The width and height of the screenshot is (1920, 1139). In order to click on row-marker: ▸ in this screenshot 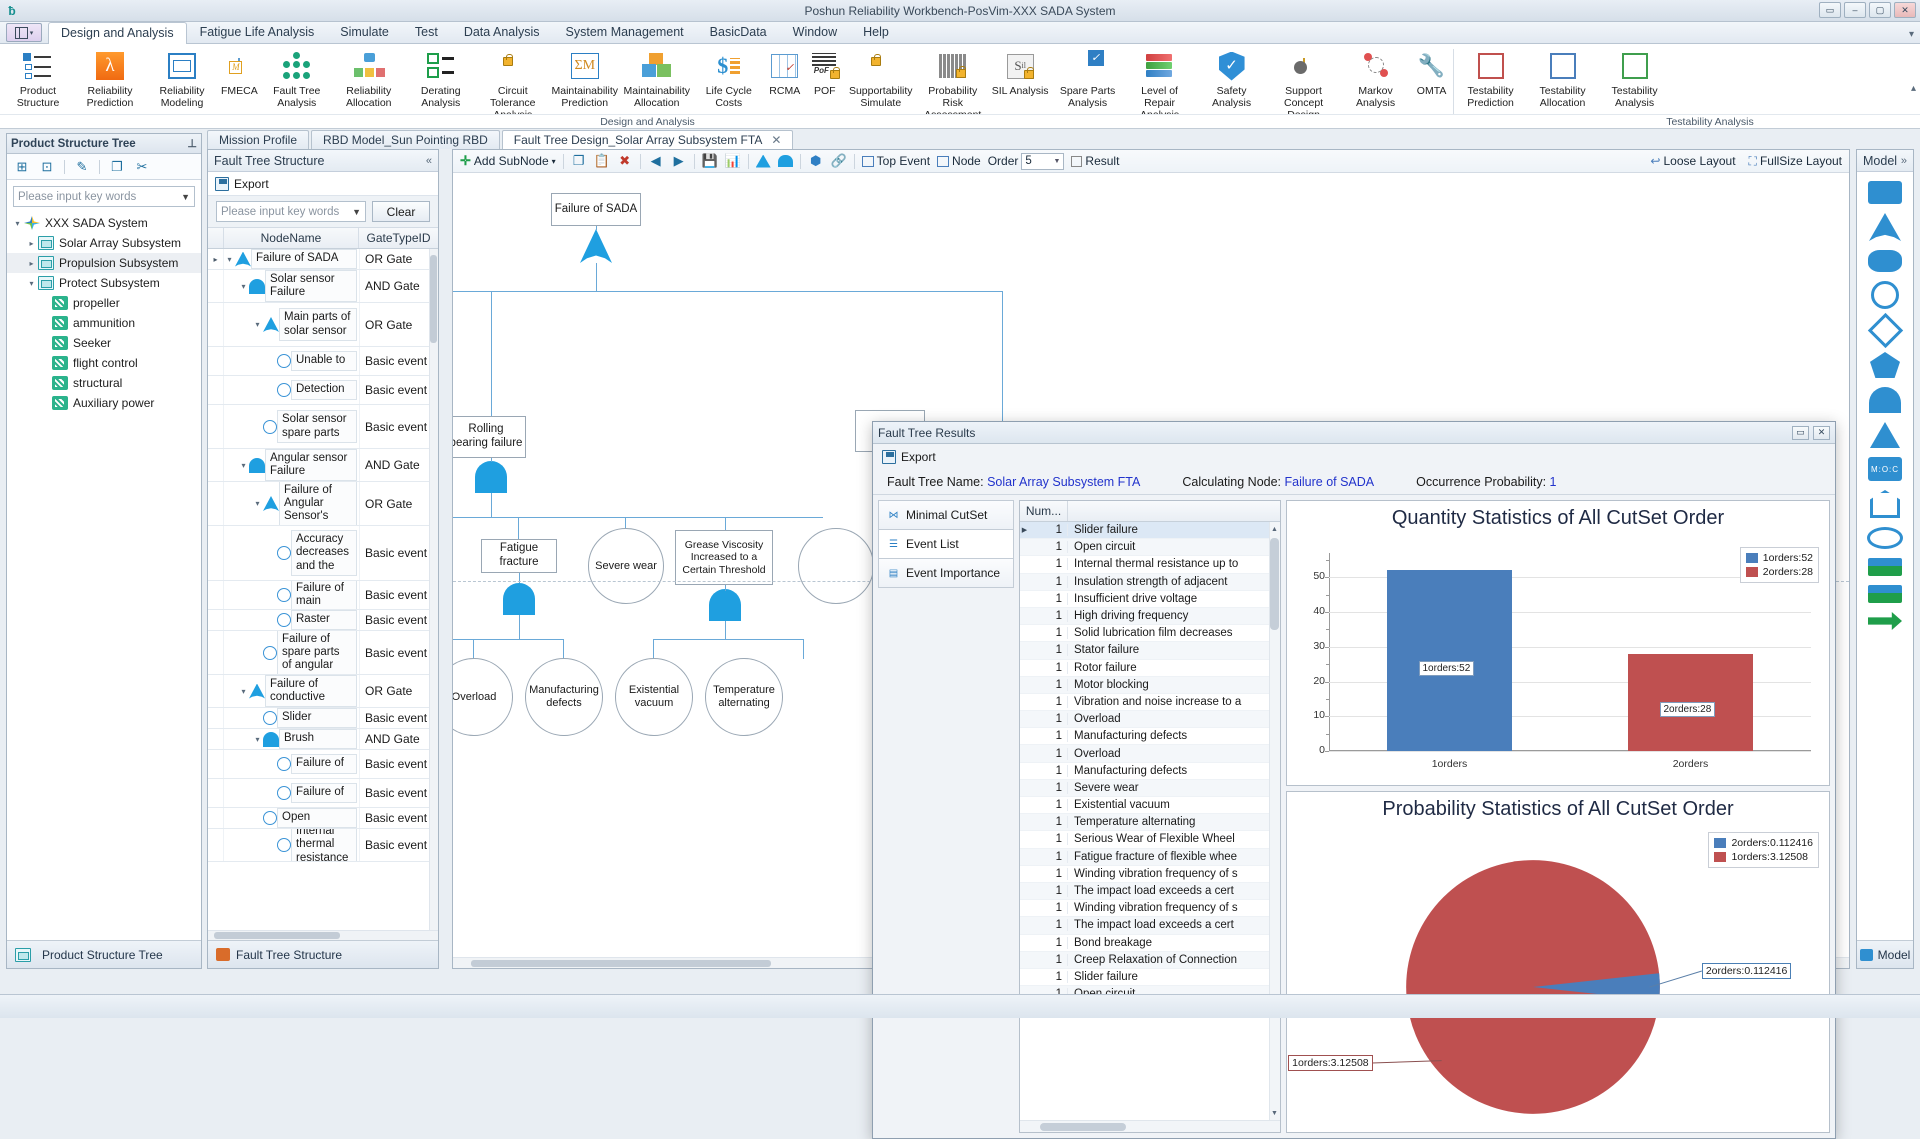, I will do `click(216, 259)`.